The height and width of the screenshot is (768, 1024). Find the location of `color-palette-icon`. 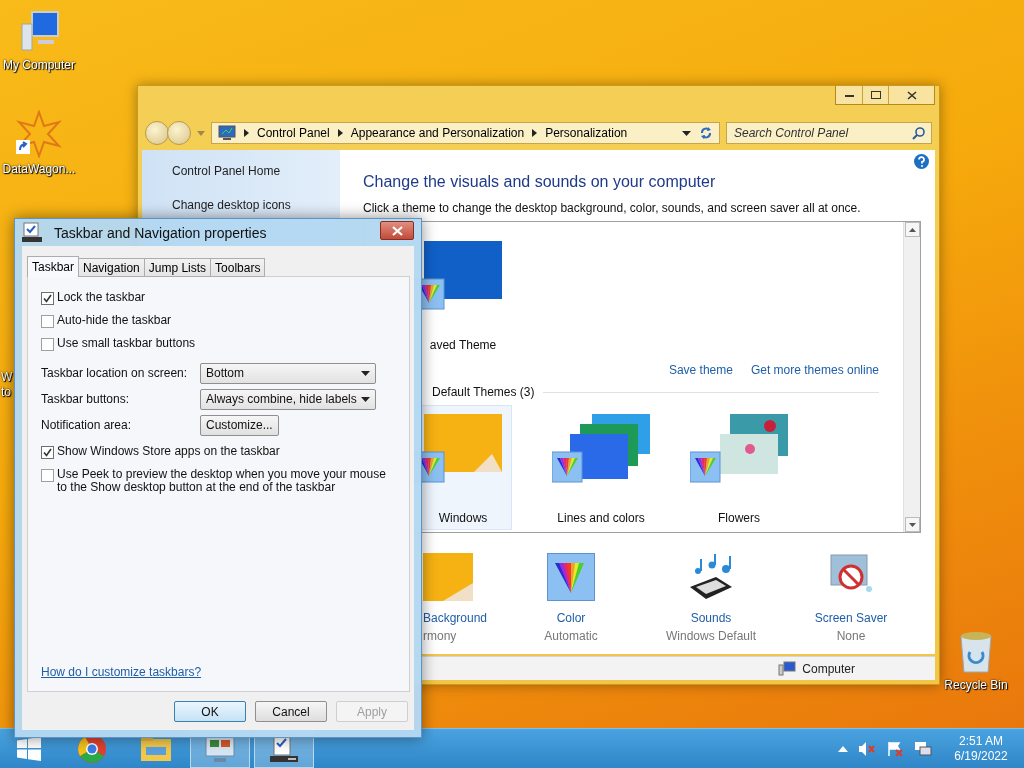

color-palette-icon is located at coordinates (571, 577).